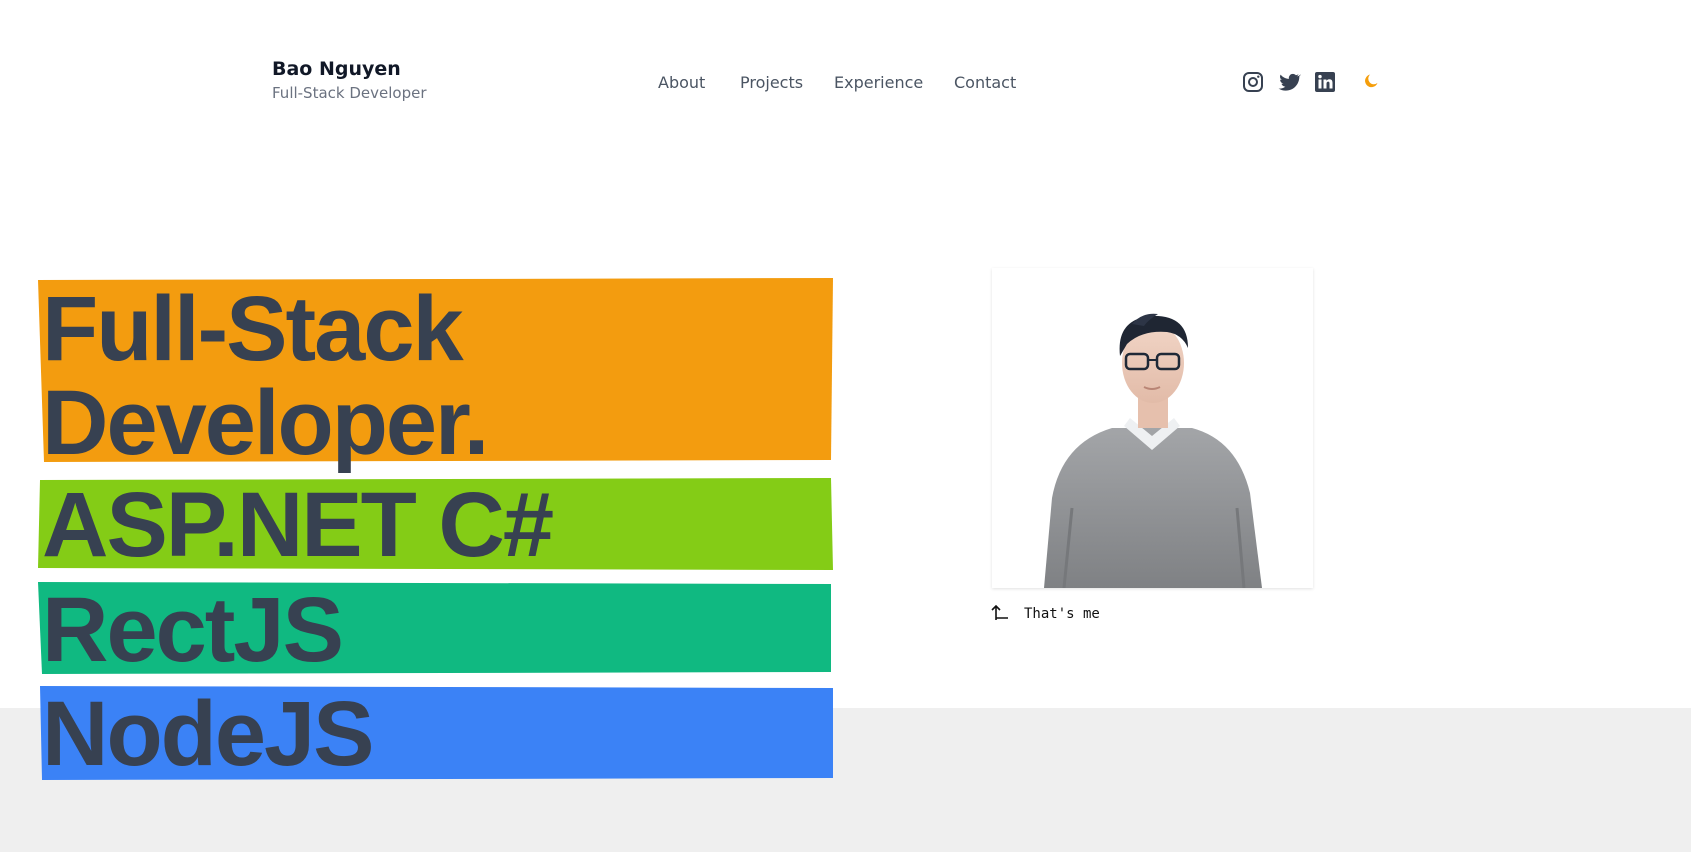 Image resolution: width=1691 pixels, height=852 pixels. Describe the element at coordinates (265, 423) in the screenshot. I see `hero-line-developer: Developer.` at that location.